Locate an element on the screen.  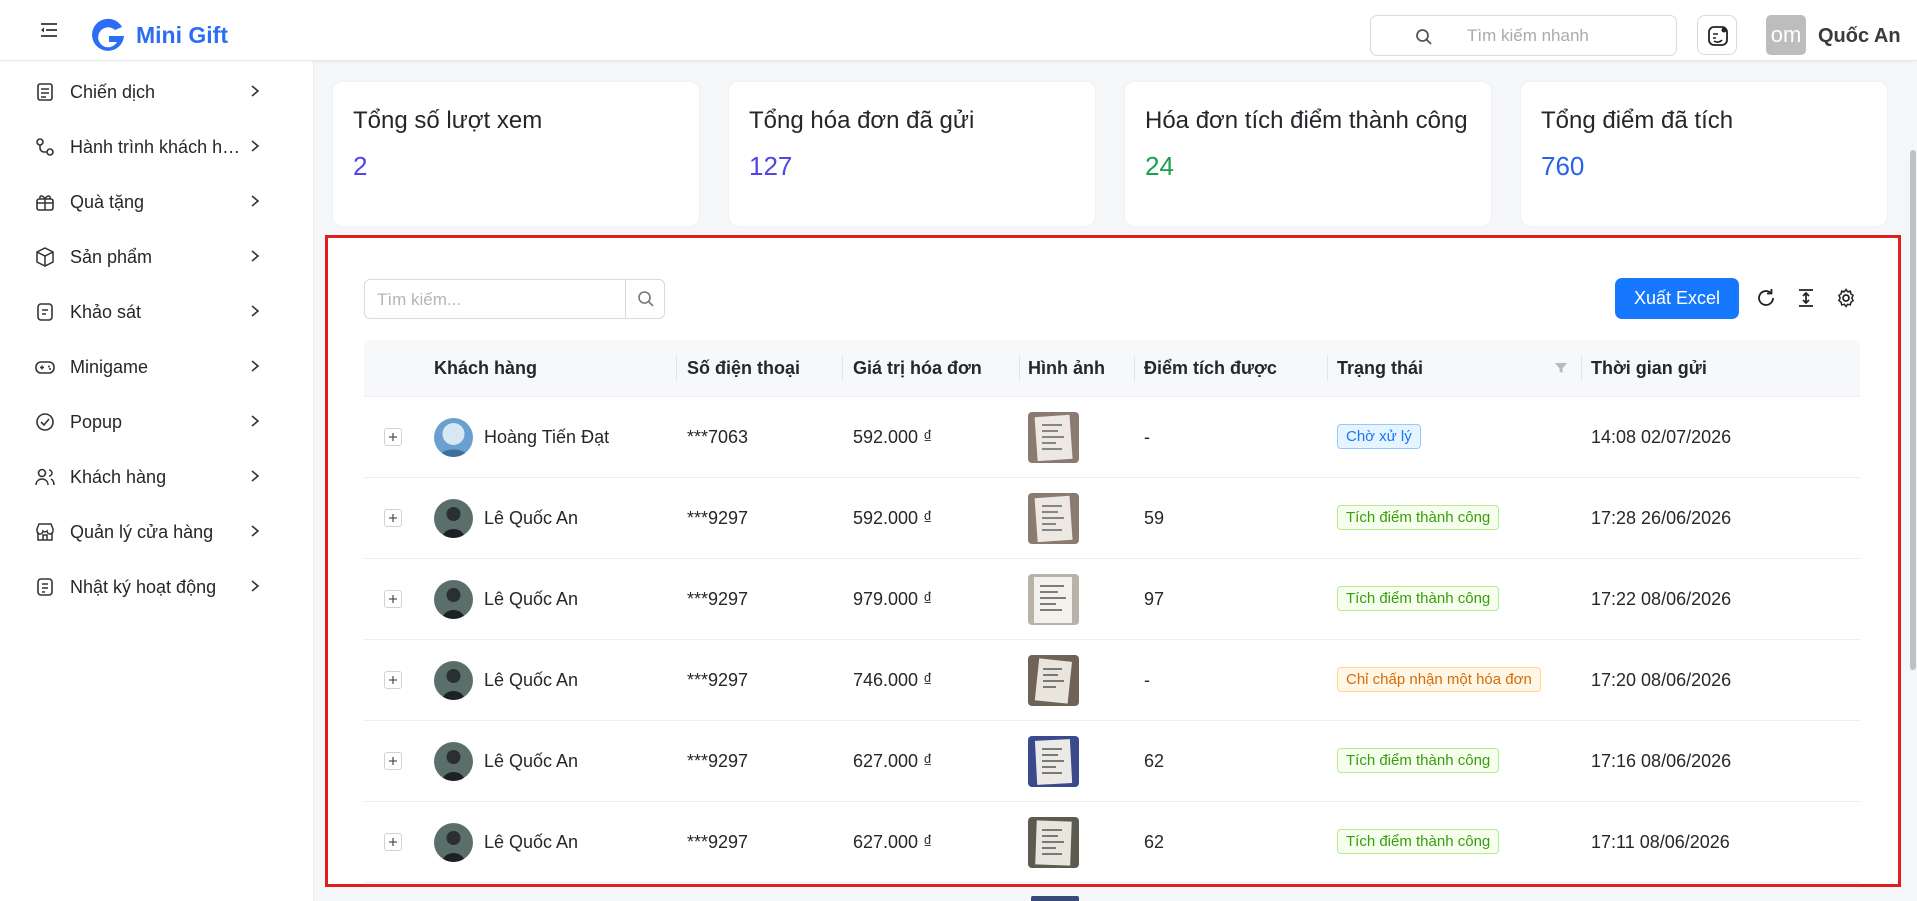
table-search-box is located at coordinates (514, 299).